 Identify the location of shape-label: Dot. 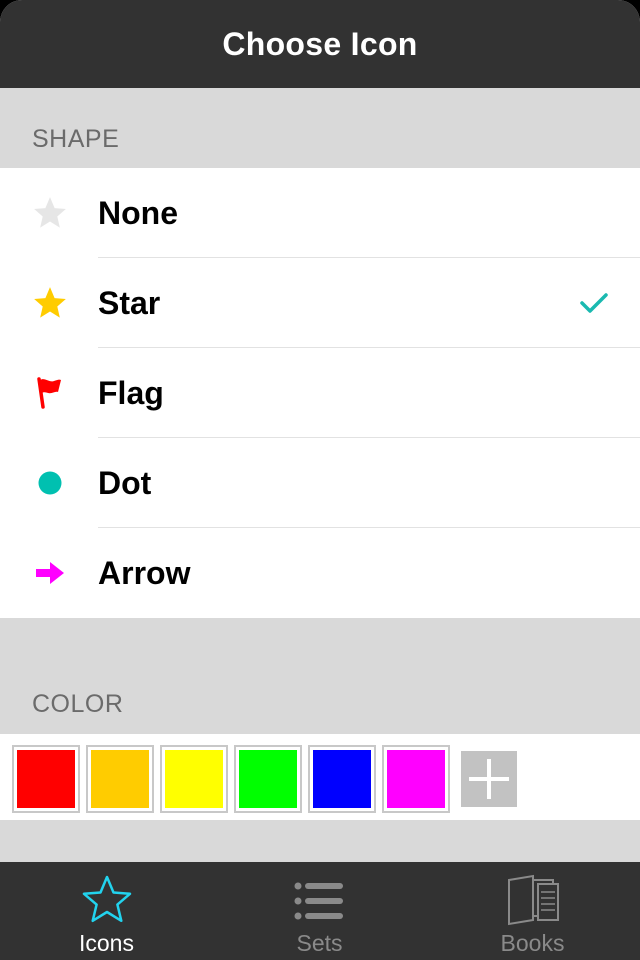
(125, 482).